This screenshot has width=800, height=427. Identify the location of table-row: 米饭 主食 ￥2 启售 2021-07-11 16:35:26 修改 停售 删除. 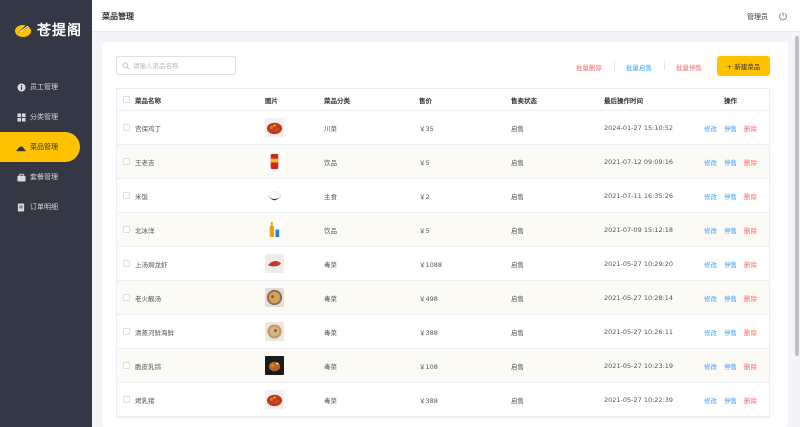
(443, 196).